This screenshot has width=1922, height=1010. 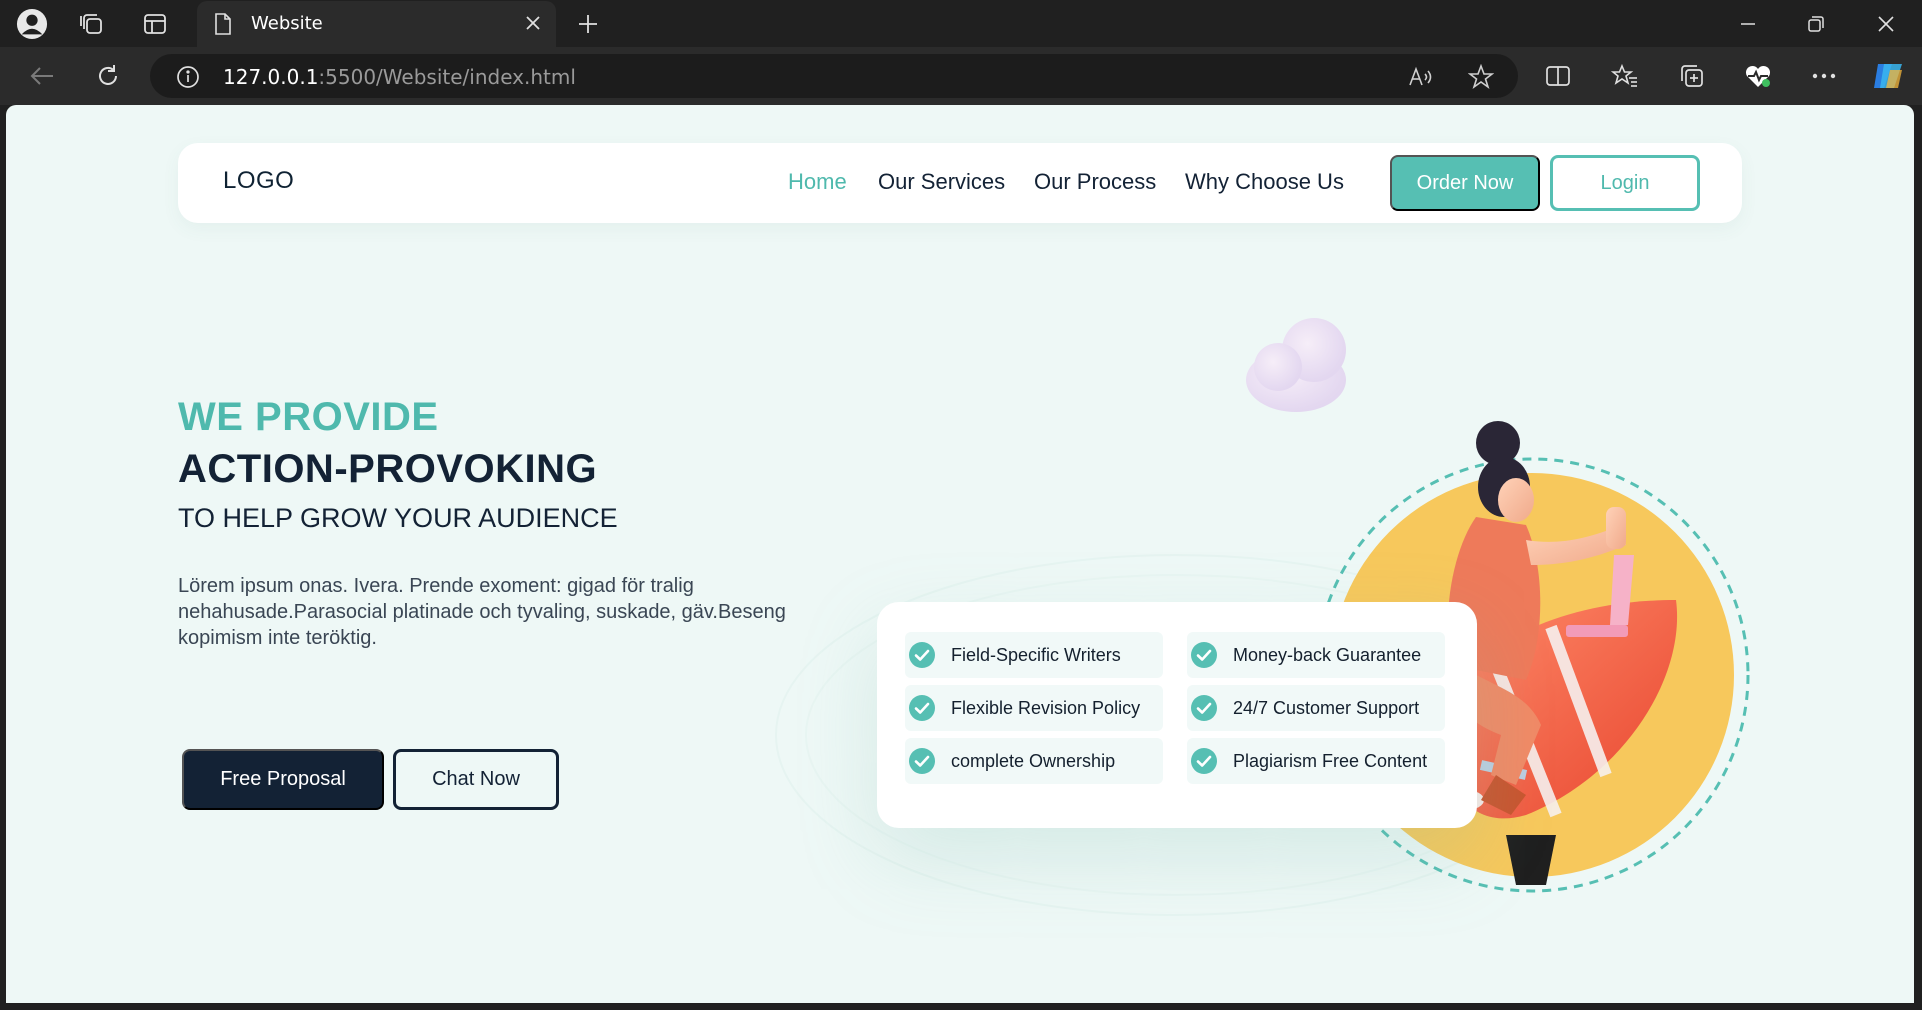 I want to click on more-options-icon, so click(x=1824, y=76).